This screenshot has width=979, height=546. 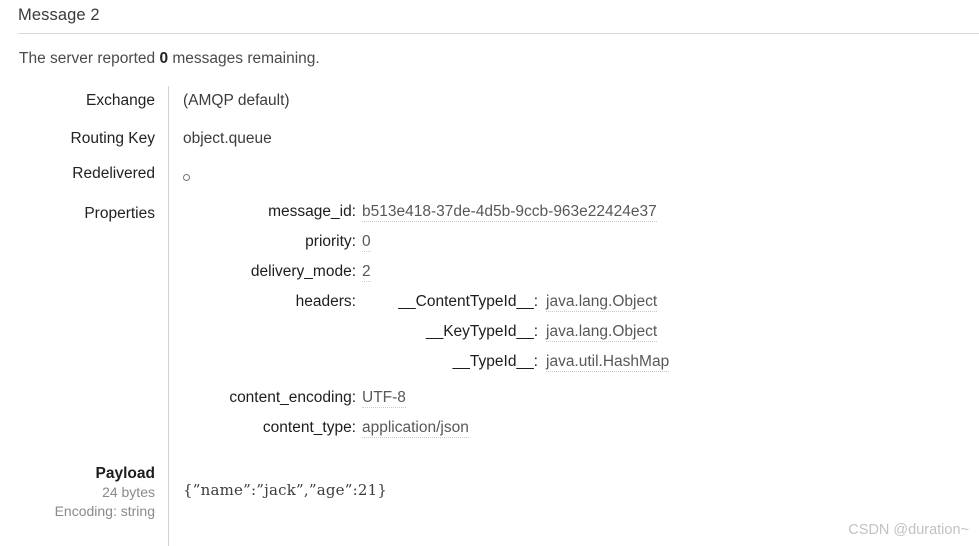 I want to click on payload-size: 24 bytes, so click(x=128, y=492).